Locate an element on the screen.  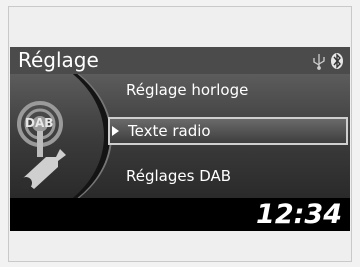
page-title: Réglage is located at coordinates (58, 60).